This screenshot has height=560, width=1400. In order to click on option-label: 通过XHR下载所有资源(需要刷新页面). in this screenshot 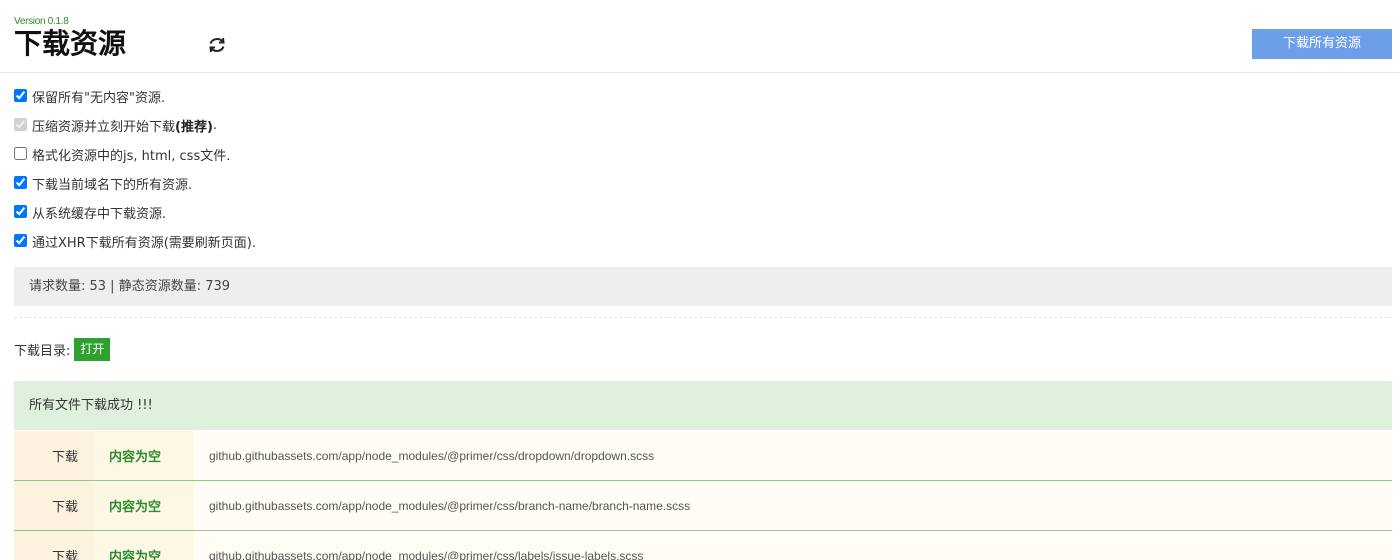, I will do `click(144, 243)`.